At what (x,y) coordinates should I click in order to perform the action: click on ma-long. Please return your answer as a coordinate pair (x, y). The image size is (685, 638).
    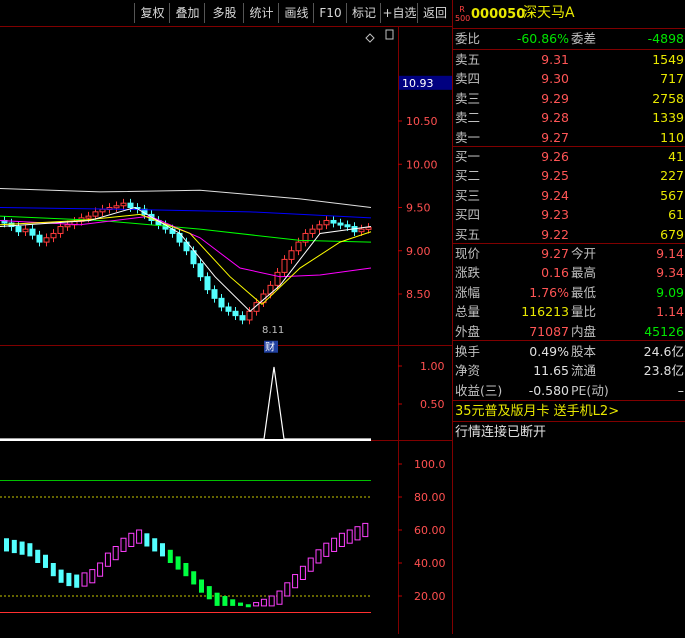
    Looking at the image, I should click on (186, 197).